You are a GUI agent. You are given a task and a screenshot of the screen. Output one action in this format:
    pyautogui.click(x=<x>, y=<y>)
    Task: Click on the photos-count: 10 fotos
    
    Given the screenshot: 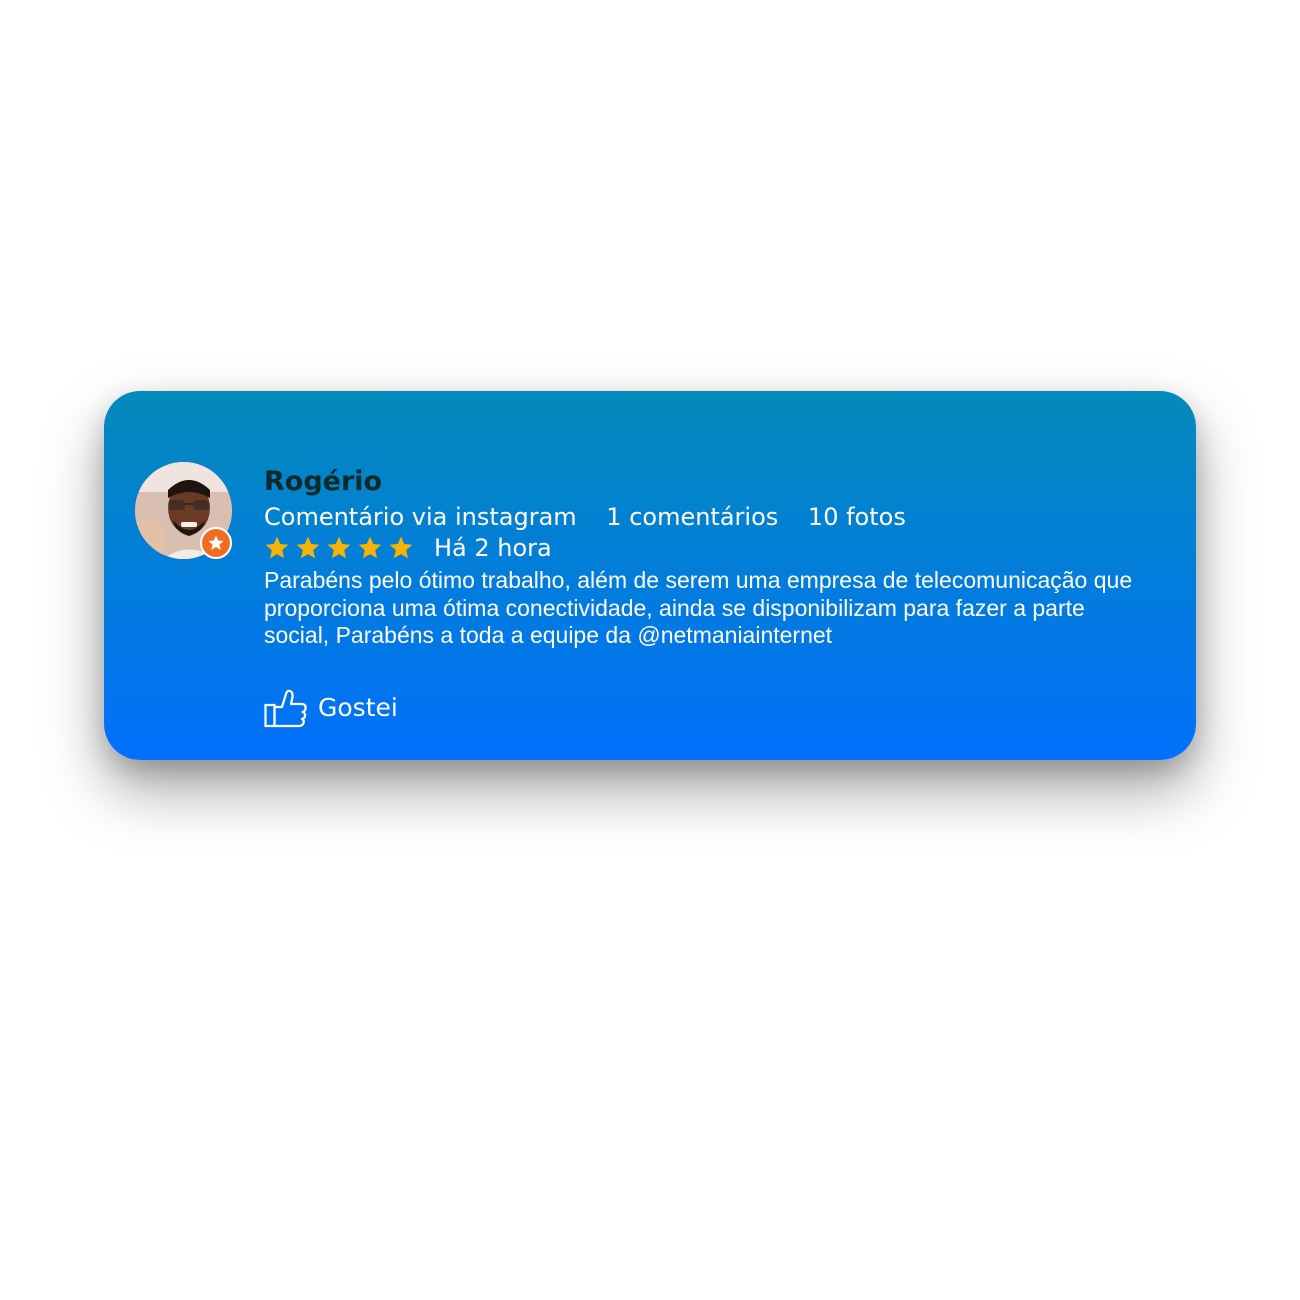 What is the action you would take?
    pyautogui.click(x=857, y=517)
    